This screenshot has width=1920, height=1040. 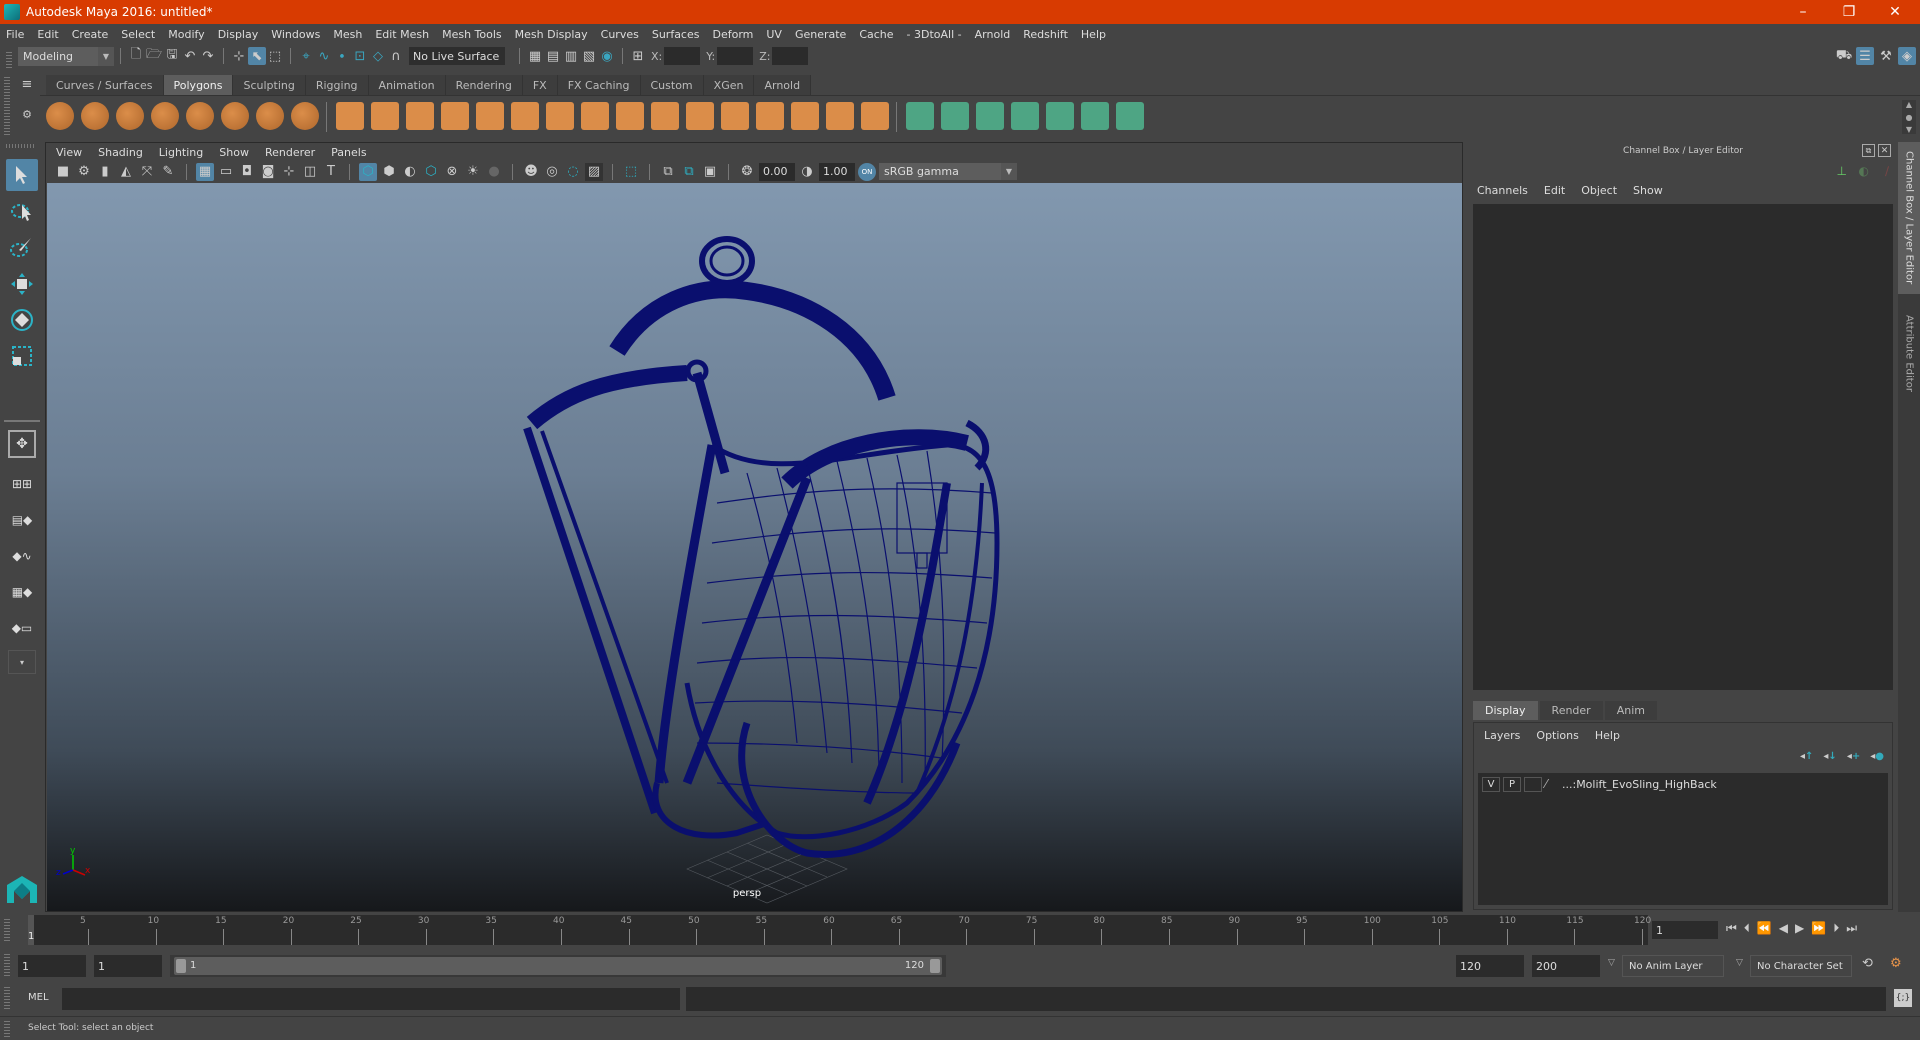 I want to click on menu-mesh: Mesh, so click(x=347, y=34).